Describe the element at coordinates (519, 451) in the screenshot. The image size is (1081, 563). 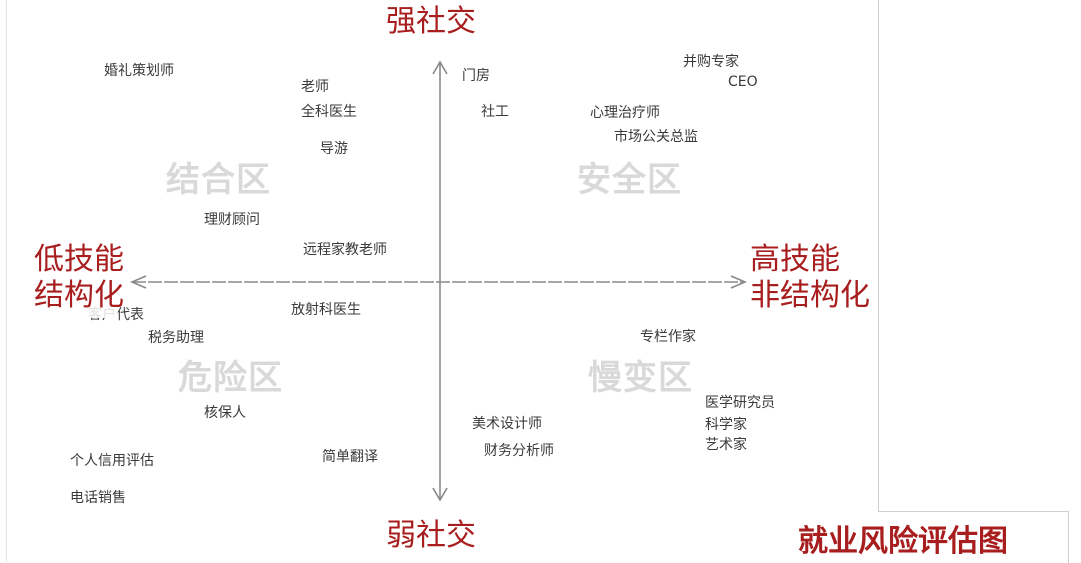
I see `job-label: 财务分析师` at that location.